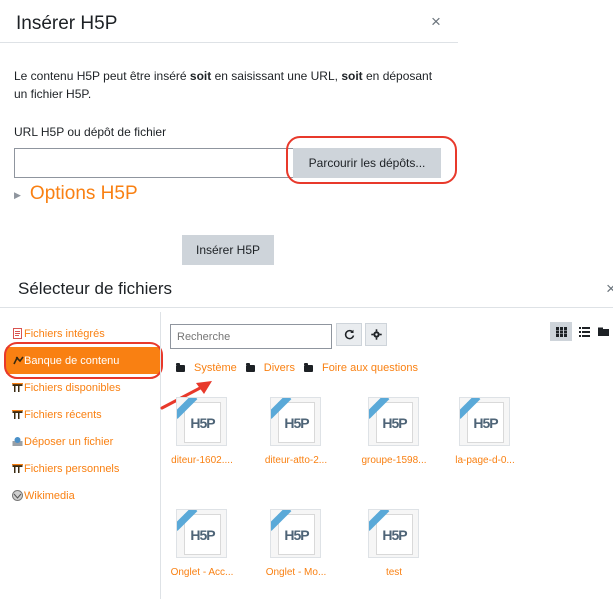  Describe the element at coordinates (301, 368) in the screenshot. I see `breadcrumb: Système Divers Foire aux questions` at that location.